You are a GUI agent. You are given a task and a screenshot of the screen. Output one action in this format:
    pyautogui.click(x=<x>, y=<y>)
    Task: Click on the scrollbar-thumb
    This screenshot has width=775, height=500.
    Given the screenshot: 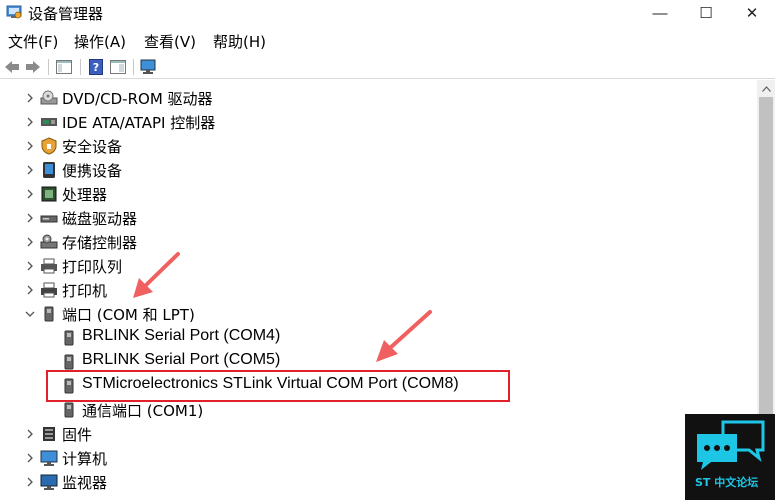 What is the action you would take?
    pyautogui.click(x=766, y=257)
    